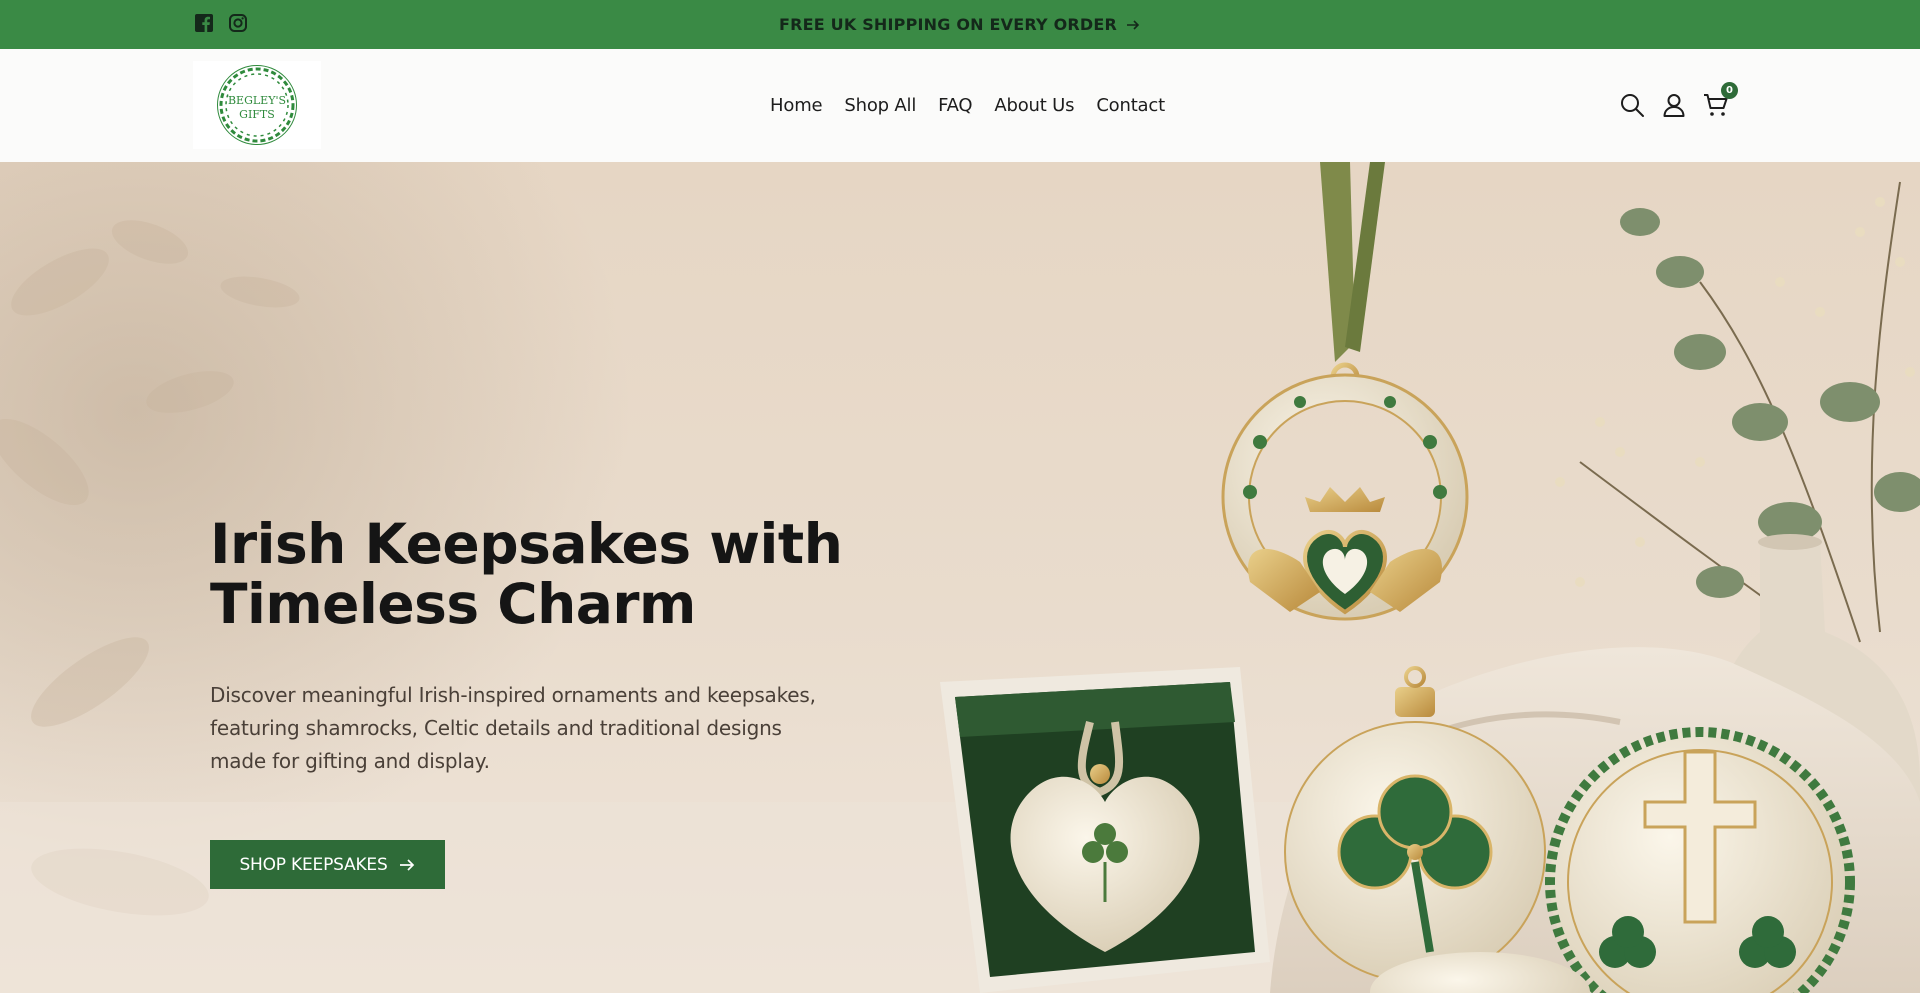 The width and height of the screenshot is (1920, 993). I want to click on hero-title: Irish Keepsakes with Timeless Charm, so click(530, 574).